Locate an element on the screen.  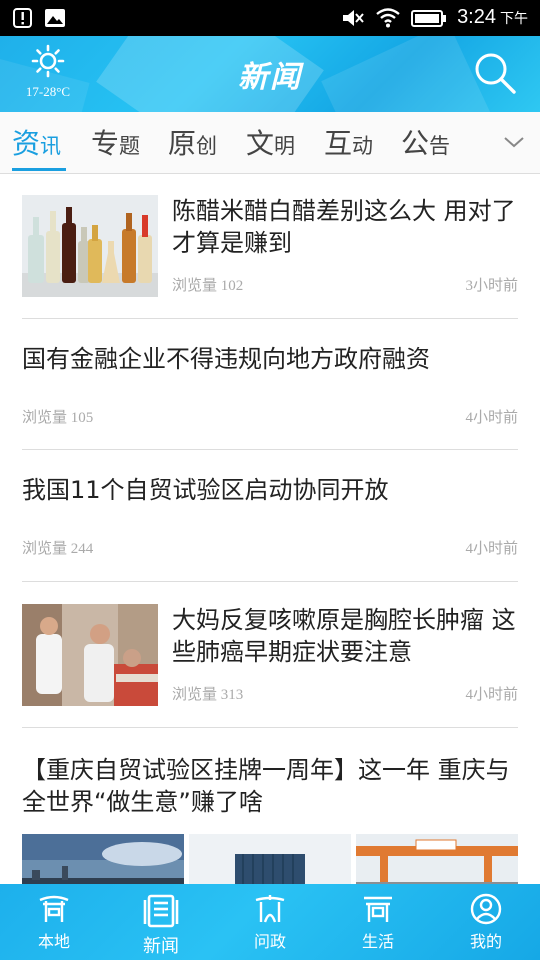
tab-news: 资讯 is located at coordinates (36, 142).